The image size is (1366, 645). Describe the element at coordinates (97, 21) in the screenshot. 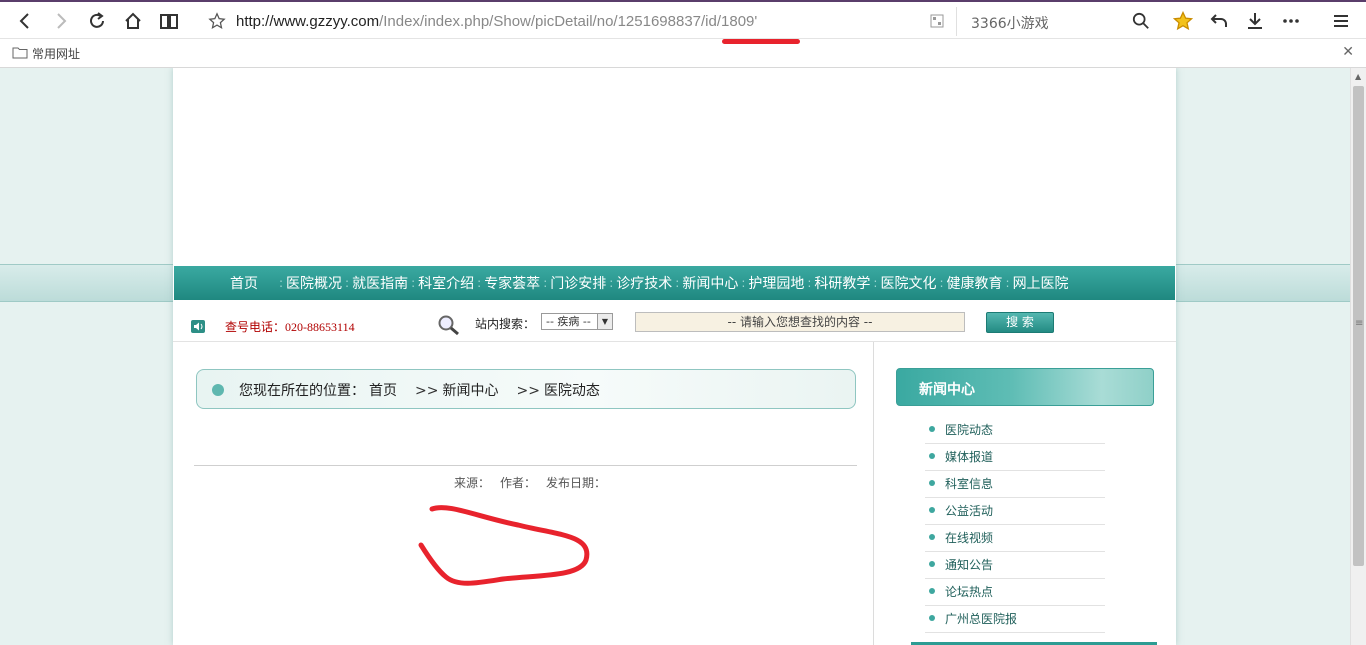

I see `refresh-icon` at that location.